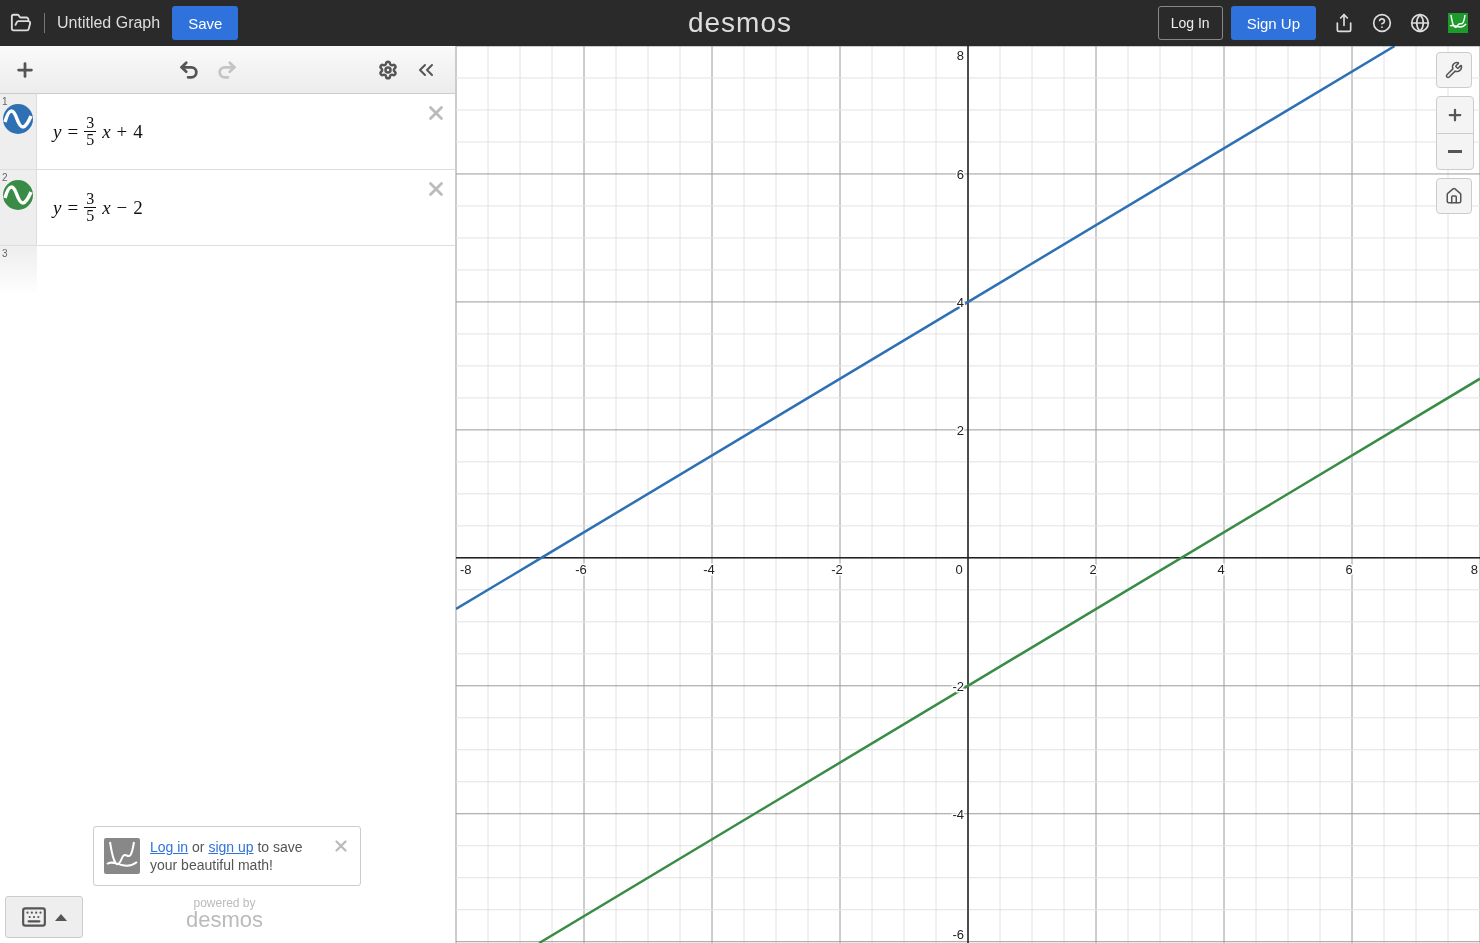  Describe the element at coordinates (169, 847) in the screenshot. I see `login-link: Log in` at that location.